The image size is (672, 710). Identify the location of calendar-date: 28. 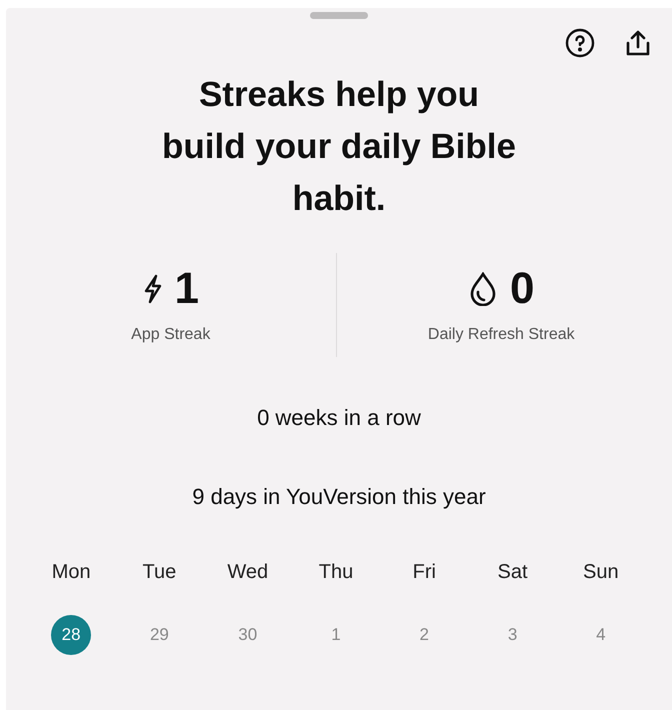
(71, 635).